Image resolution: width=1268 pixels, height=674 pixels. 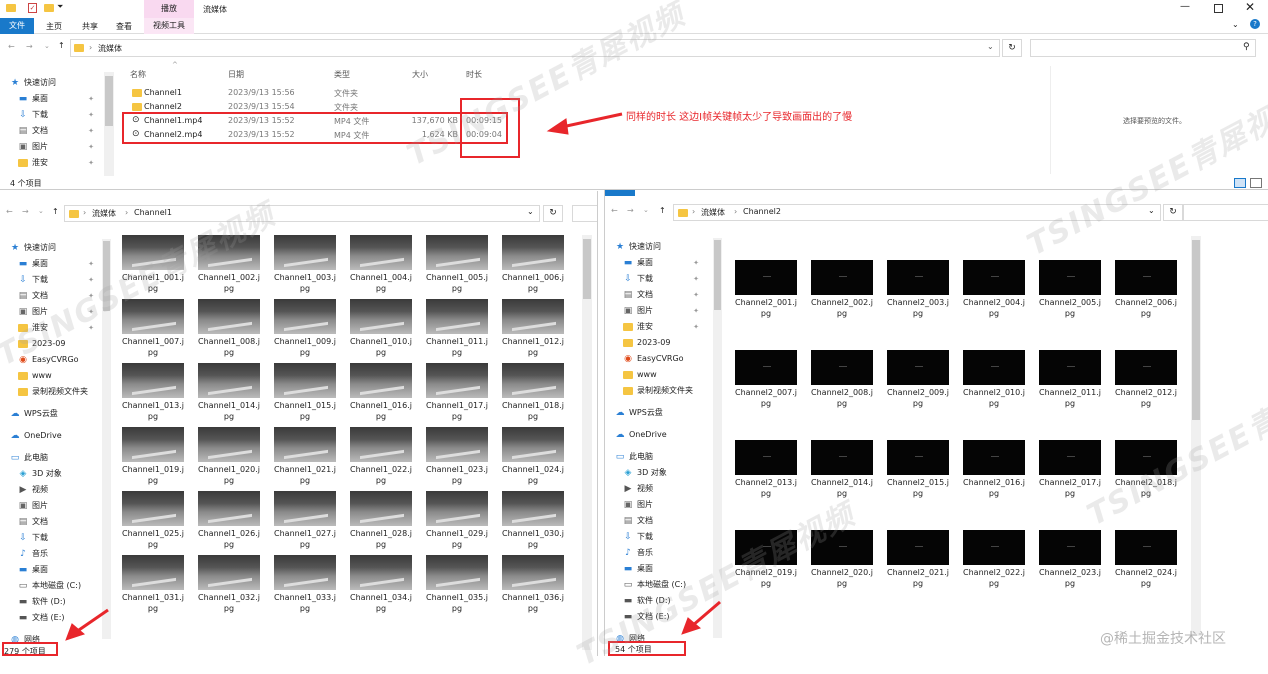 What do you see at coordinates (92, 621) in the screenshot?
I see `arrow-to-left-count` at bounding box center [92, 621].